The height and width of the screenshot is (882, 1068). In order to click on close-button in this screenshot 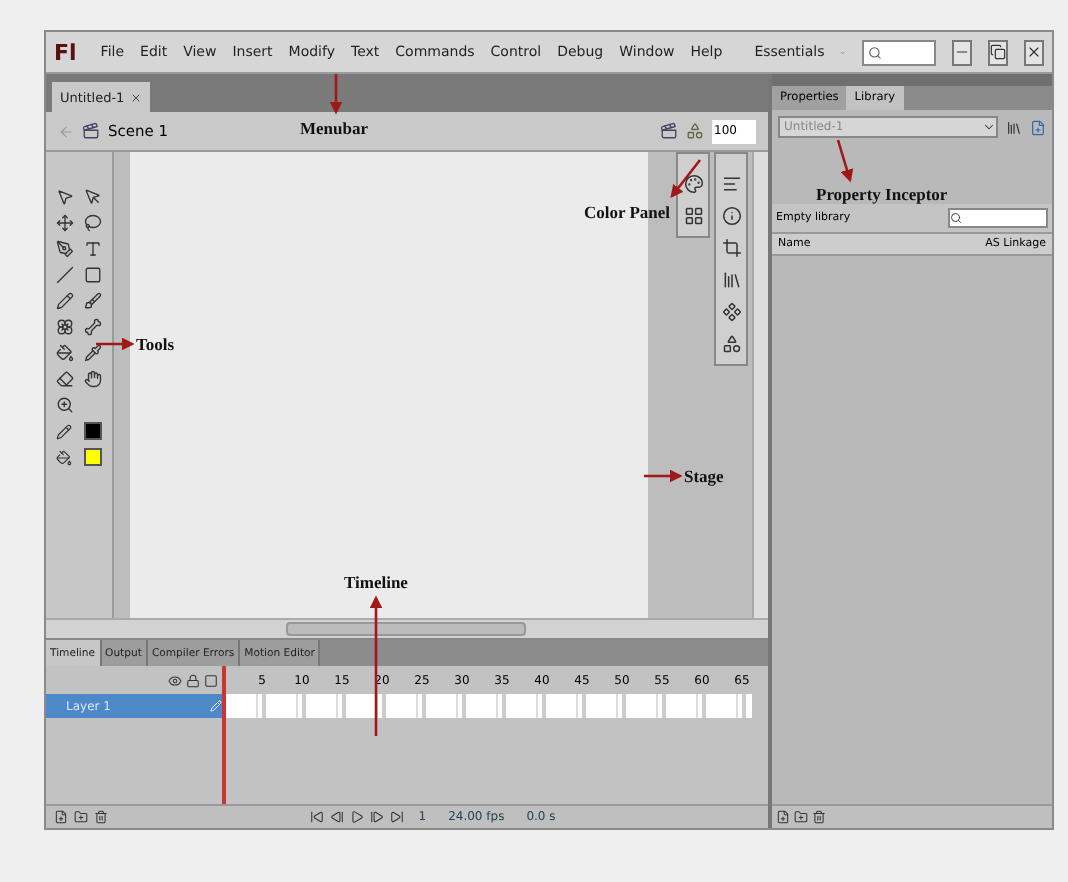, I will do `click(1034, 52)`.